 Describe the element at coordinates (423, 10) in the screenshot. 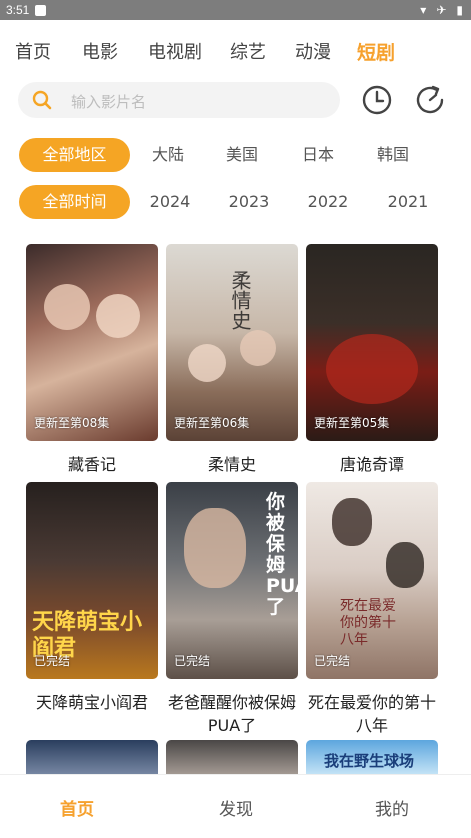

I see `wifi-icon: ▾` at that location.